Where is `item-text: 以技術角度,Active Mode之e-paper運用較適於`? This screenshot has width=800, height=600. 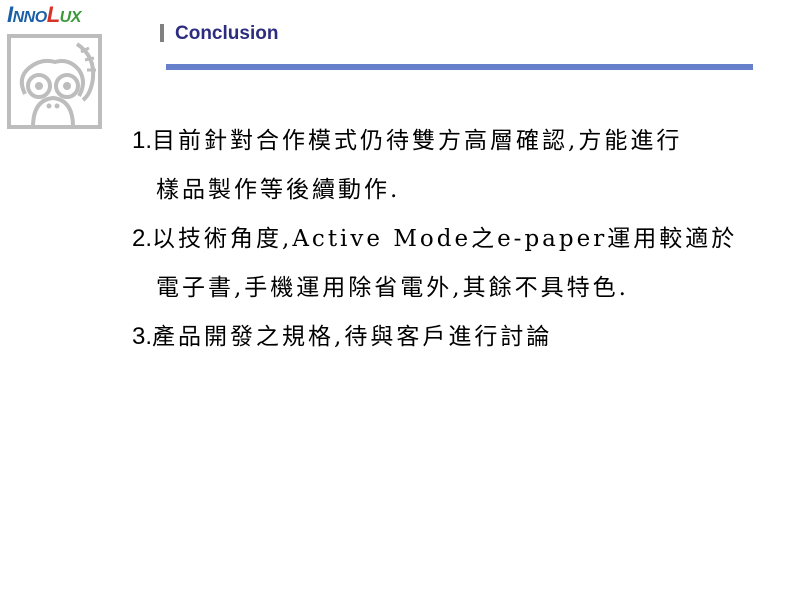 item-text: 以技術角度,Active Mode之e-paper運用較適於 is located at coordinates (445, 239).